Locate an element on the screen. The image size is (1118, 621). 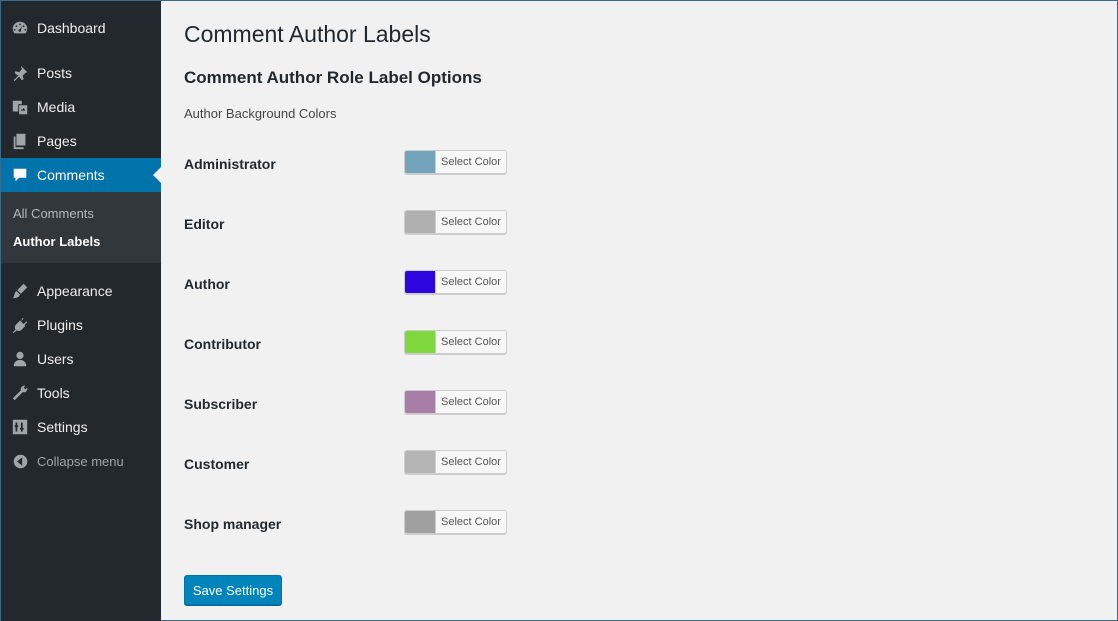
sidebar-item-label: Users is located at coordinates (55, 359).